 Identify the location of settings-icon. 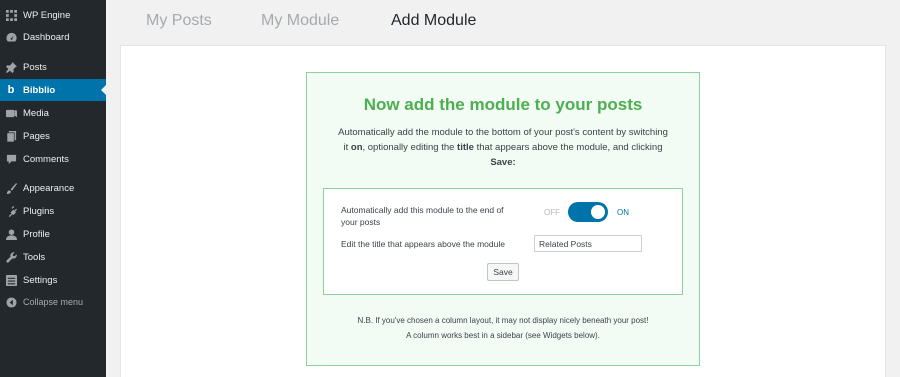
(11, 280).